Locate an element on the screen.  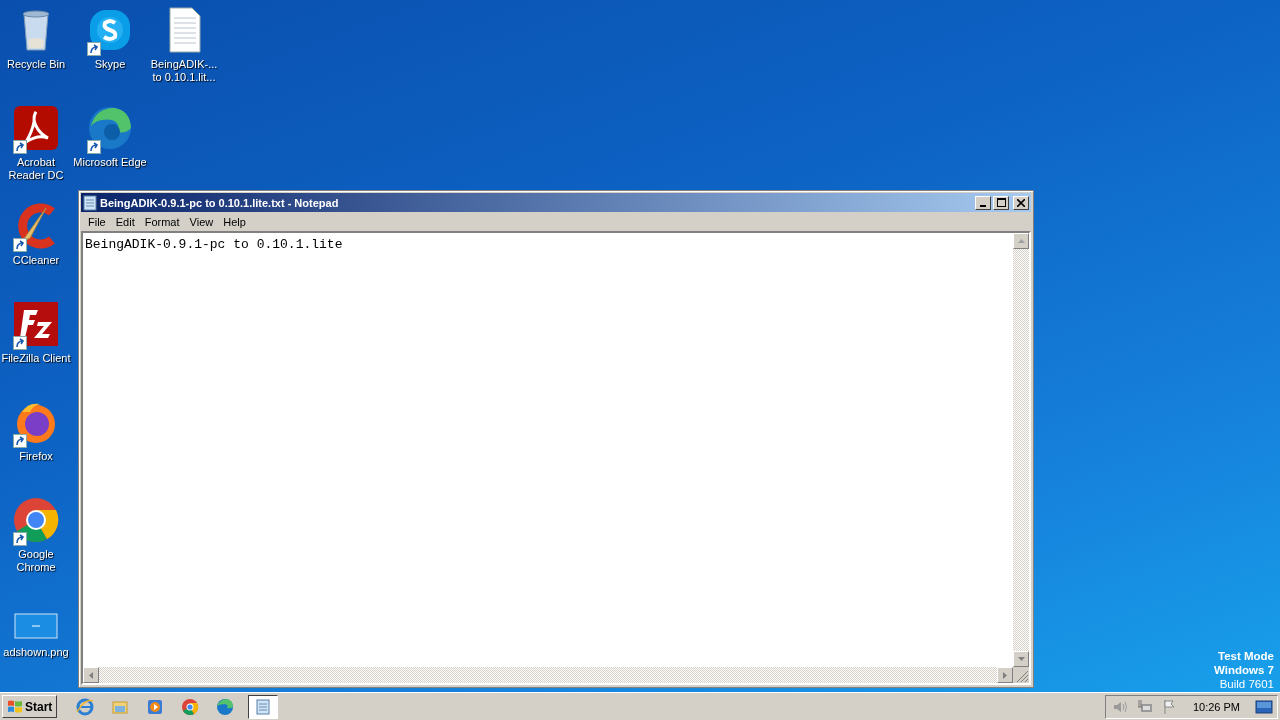
window-title: BeingADIK-0.9.1-pc to 0.10.1.lite.txt - Notepad is located at coordinates (220, 202).